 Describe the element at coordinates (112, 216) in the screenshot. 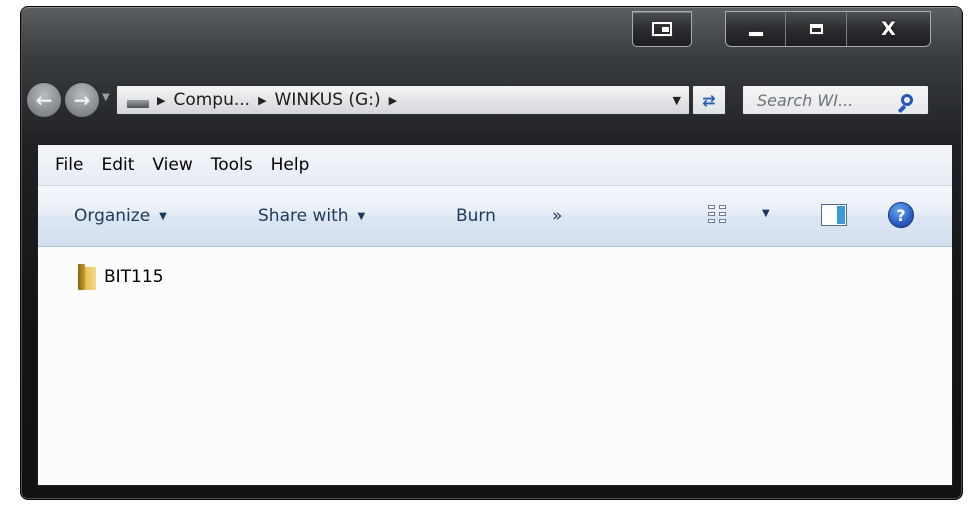

I see `organize-label: Organize` at that location.